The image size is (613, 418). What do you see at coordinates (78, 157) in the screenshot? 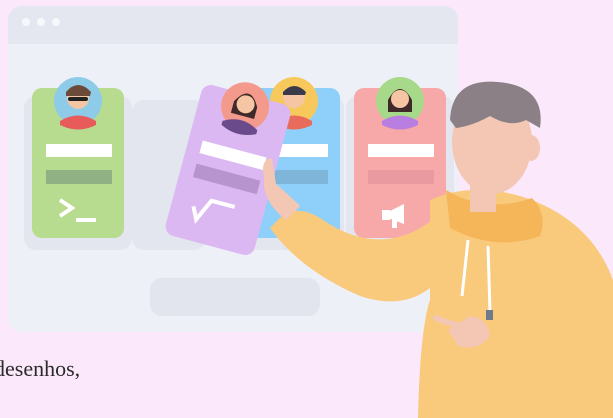
I see `card-green` at bounding box center [78, 157].